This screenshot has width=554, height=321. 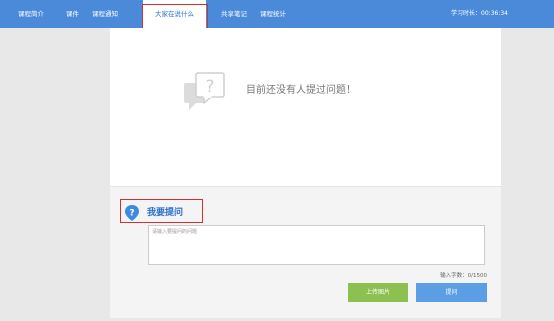 I want to click on tab-course-notice: 课程通知, so click(x=105, y=14).